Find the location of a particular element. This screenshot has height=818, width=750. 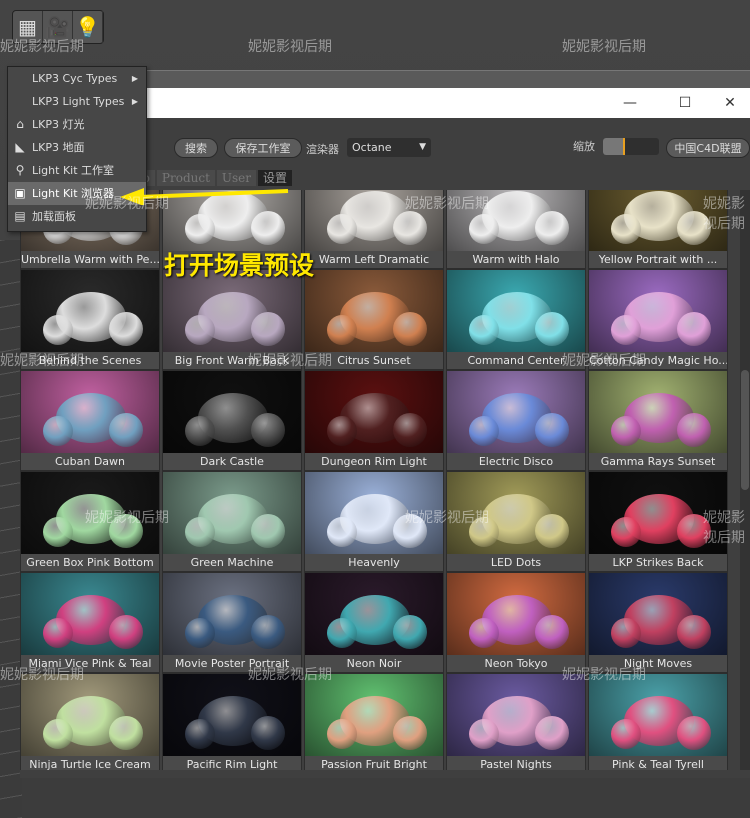

maximize-button: ☐ is located at coordinates (685, 103).